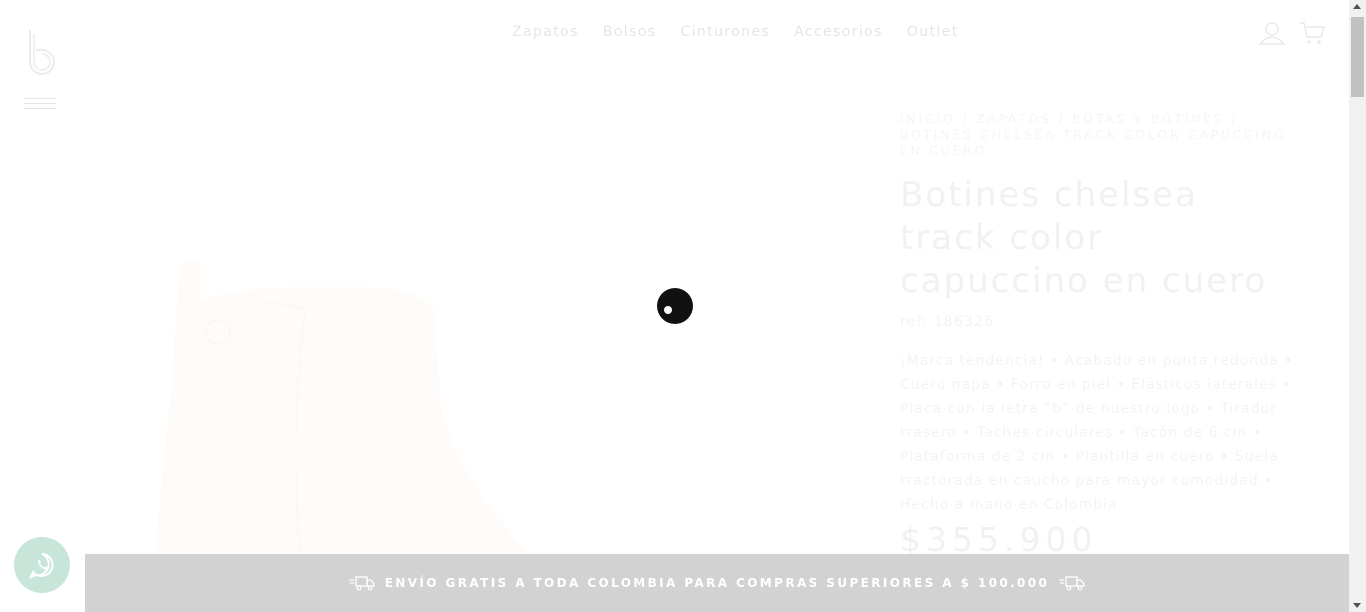 The width and height of the screenshot is (1366, 612). Describe the element at coordinates (1272, 33) in the screenshot. I see `user-icon` at that location.